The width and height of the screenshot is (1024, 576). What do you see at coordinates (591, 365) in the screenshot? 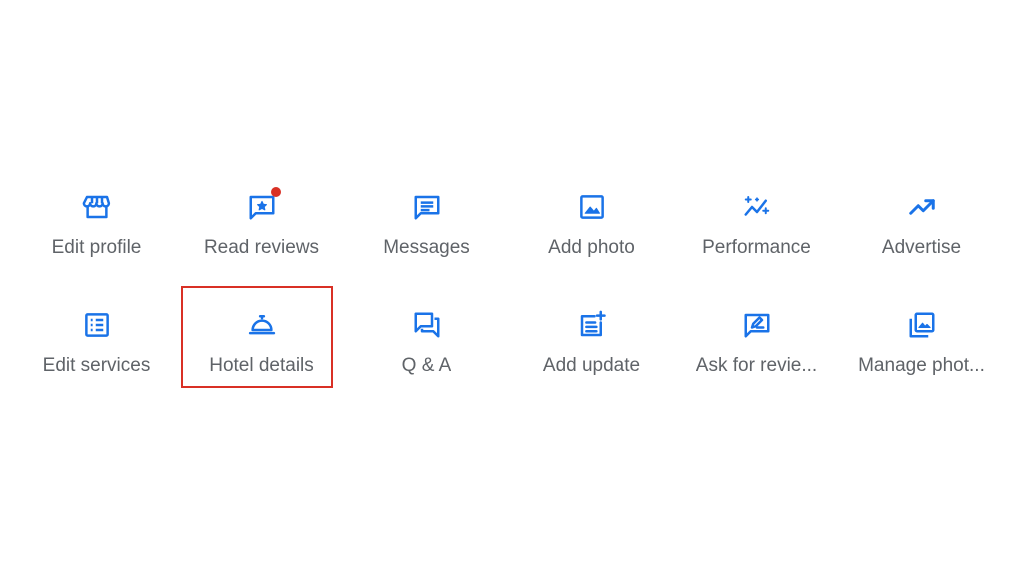
I see `tile-label: Add update` at bounding box center [591, 365].